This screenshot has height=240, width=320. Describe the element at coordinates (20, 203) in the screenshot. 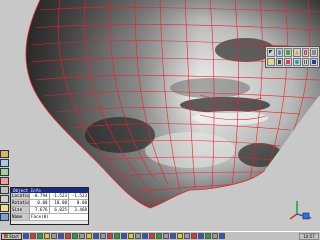

I see `row-label: Rotation` at that location.